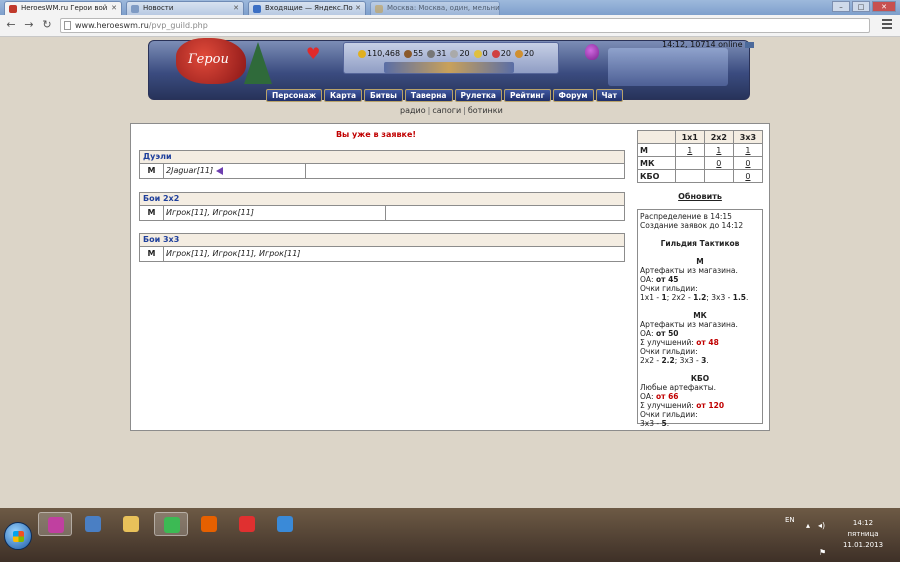 The image size is (900, 562). I want to click on tab-news: Новости ✕, so click(185, 8).